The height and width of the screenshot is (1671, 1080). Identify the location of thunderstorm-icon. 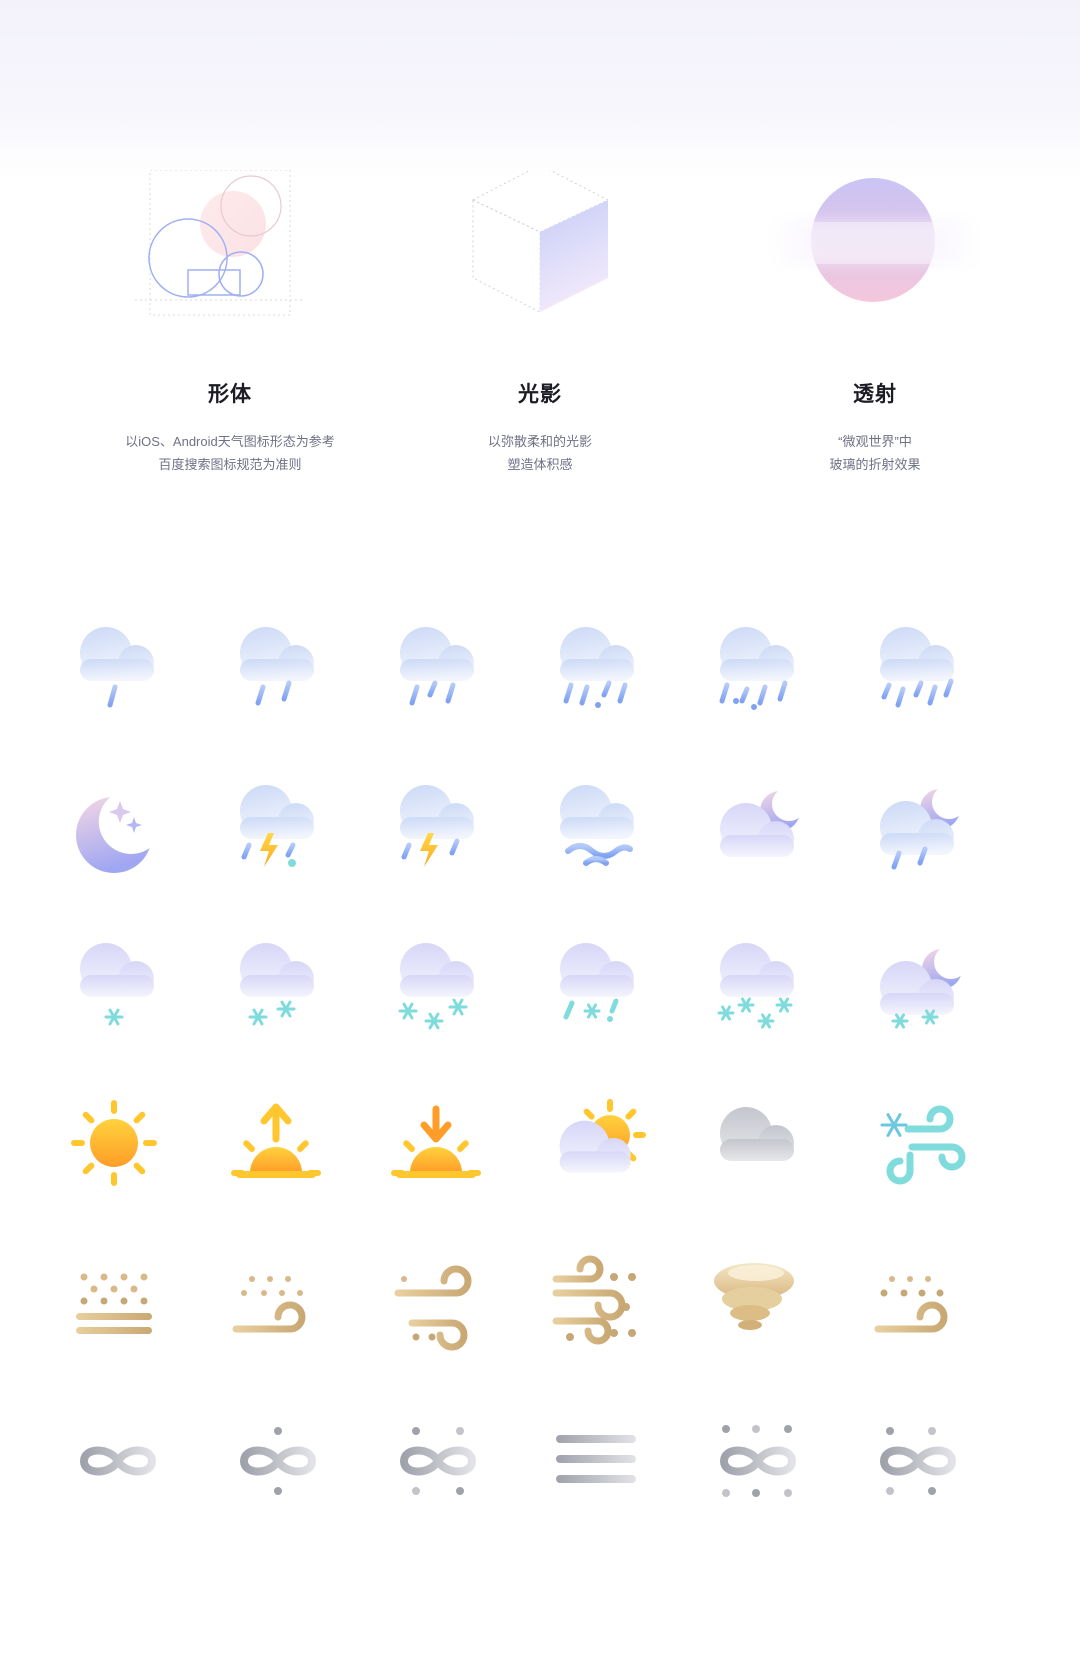
(438, 831).